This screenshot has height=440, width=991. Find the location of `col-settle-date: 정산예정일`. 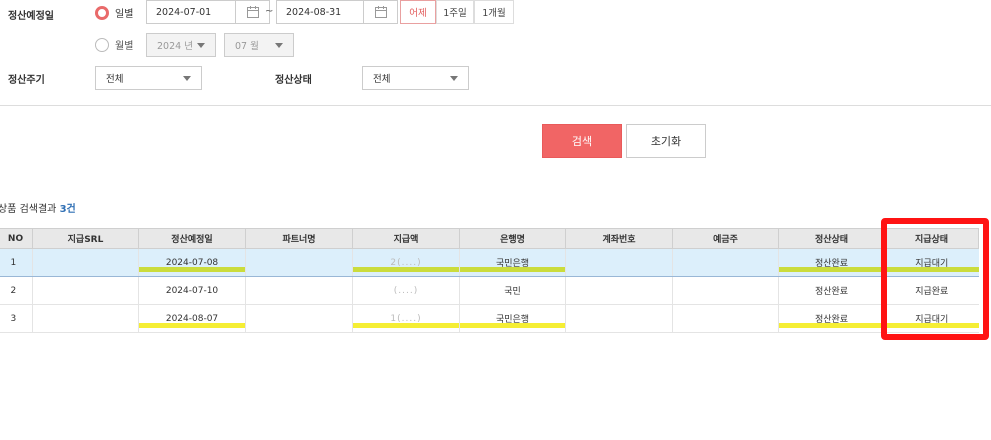

col-settle-date: 정산예정일 is located at coordinates (192, 238).